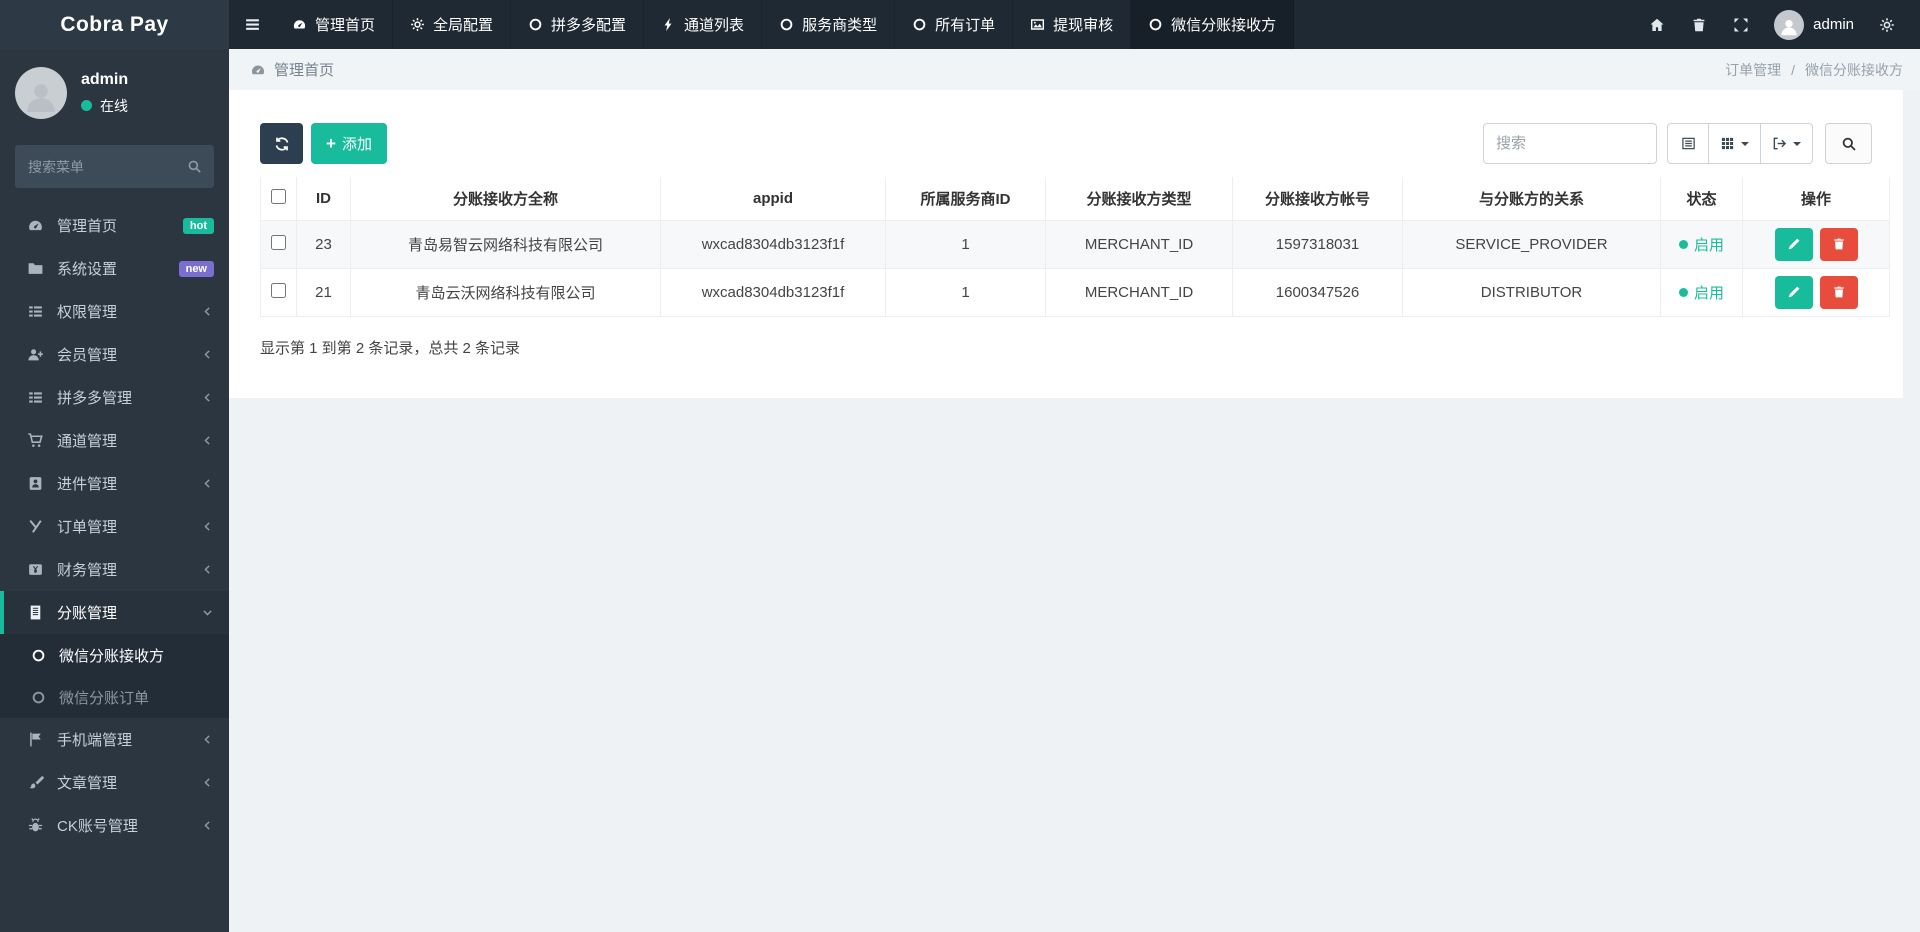  What do you see at coordinates (1683, 244) in the screenshot?
I see `status-dot-icon` at bounding box center [1683, 244].